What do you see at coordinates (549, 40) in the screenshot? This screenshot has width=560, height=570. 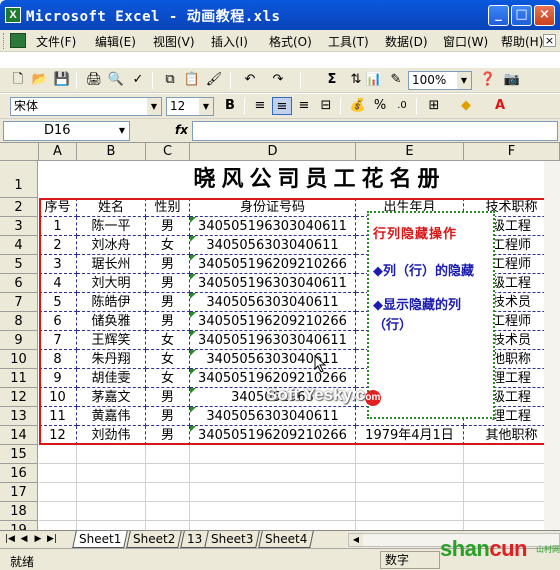 I see `mdi-close-icon: ×` at bounding box center [549, 40].